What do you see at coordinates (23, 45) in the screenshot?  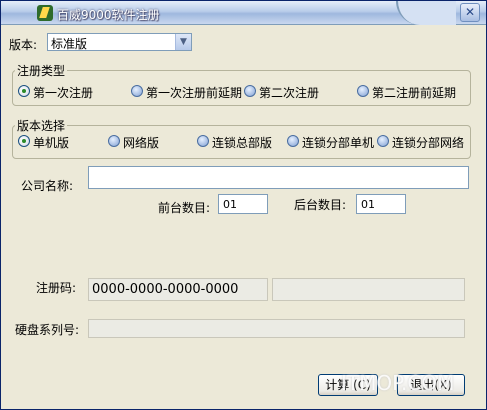 I see `version-label: 版本:` at bounding box center [23, 45].